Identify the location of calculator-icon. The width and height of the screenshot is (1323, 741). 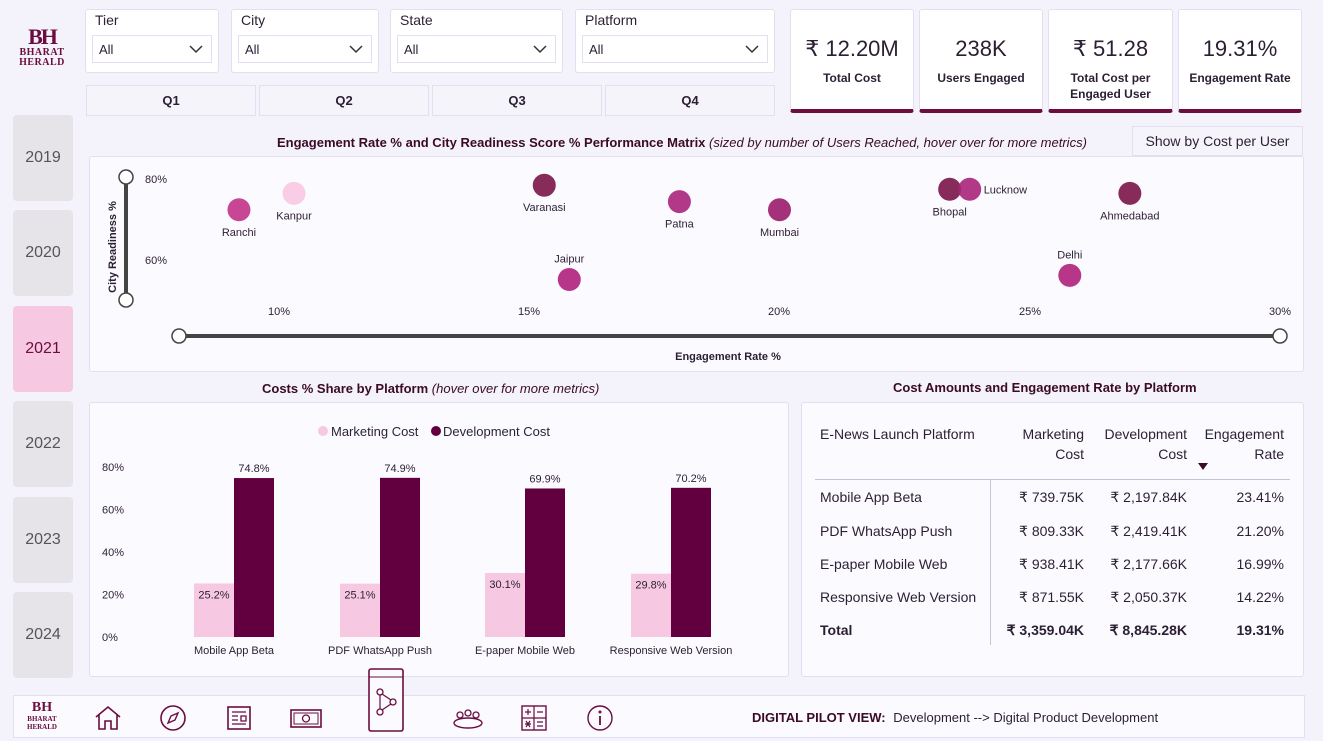
(534, 718).